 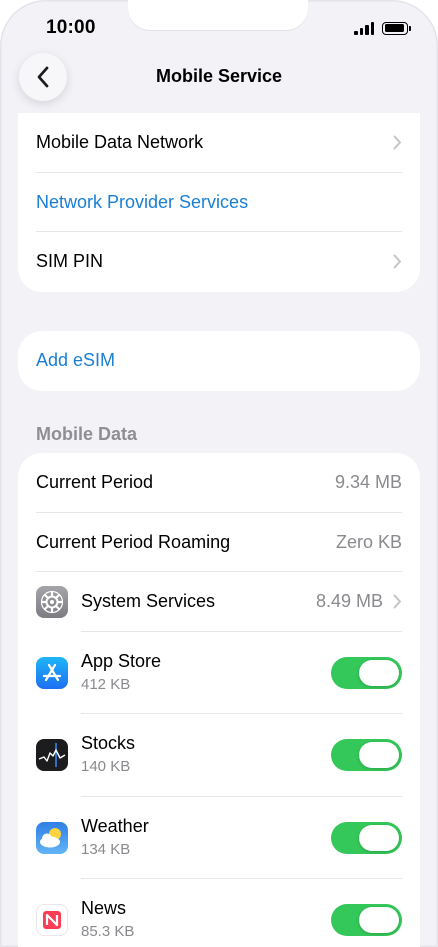 What do you see at coordinates (148, 601) in the screenshot?
I see `system-services-label: System Services` at bounding box center [148, 601].